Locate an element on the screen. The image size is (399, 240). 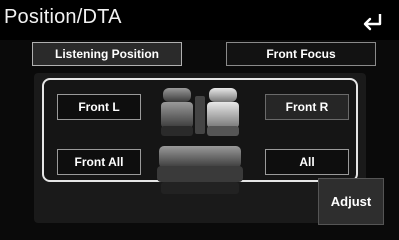
front-l-button: Front L is located at coordinates (99, 107).